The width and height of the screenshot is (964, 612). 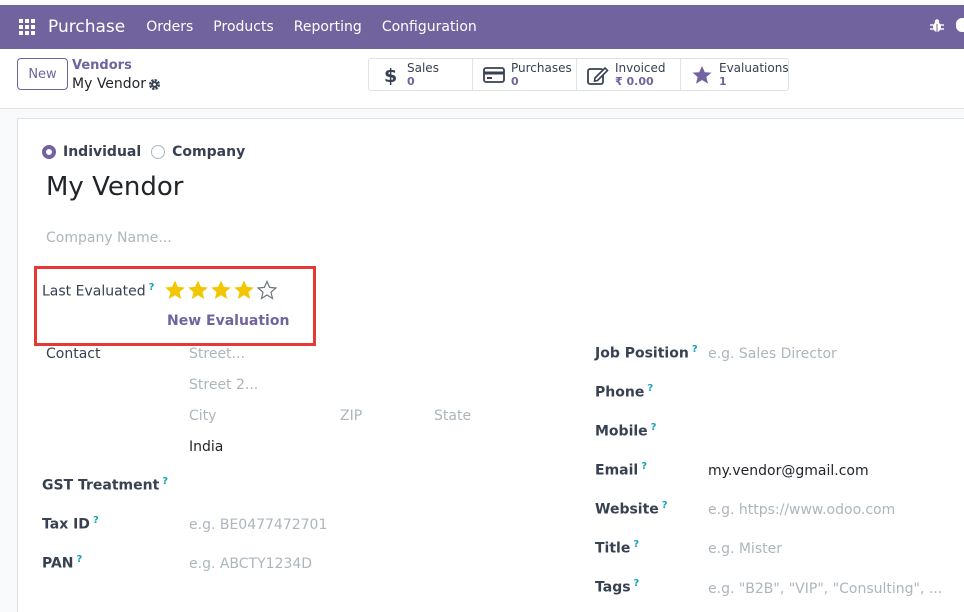 I want to click on rating-stars, so click(x=221, y=290).